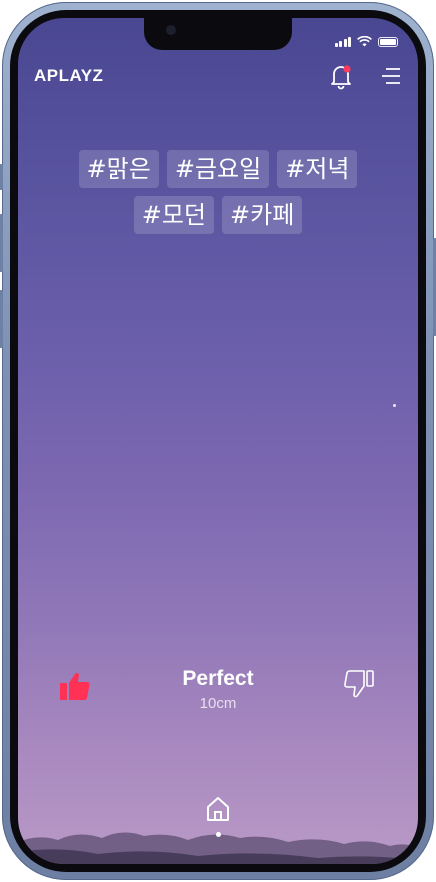  I want to click on notification-dot, so click(347, 69).